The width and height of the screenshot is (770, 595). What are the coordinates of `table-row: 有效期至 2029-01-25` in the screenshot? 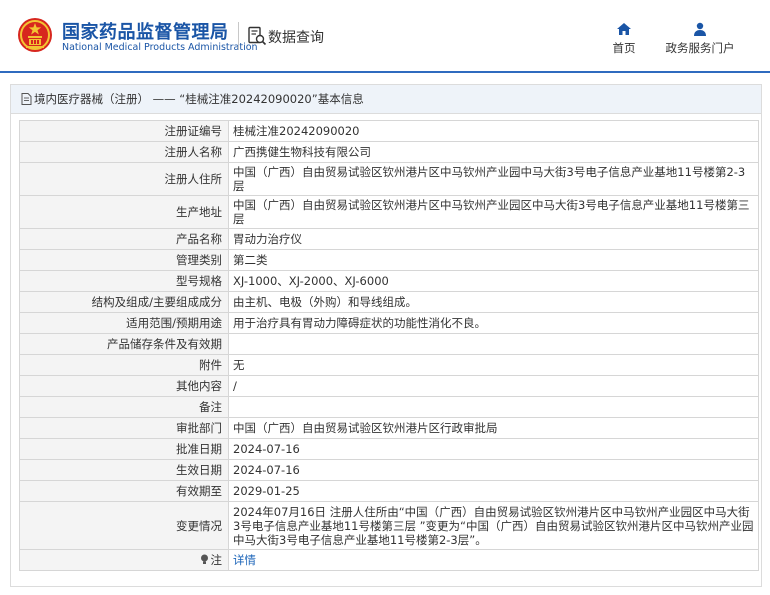 It's located at (389, 491).